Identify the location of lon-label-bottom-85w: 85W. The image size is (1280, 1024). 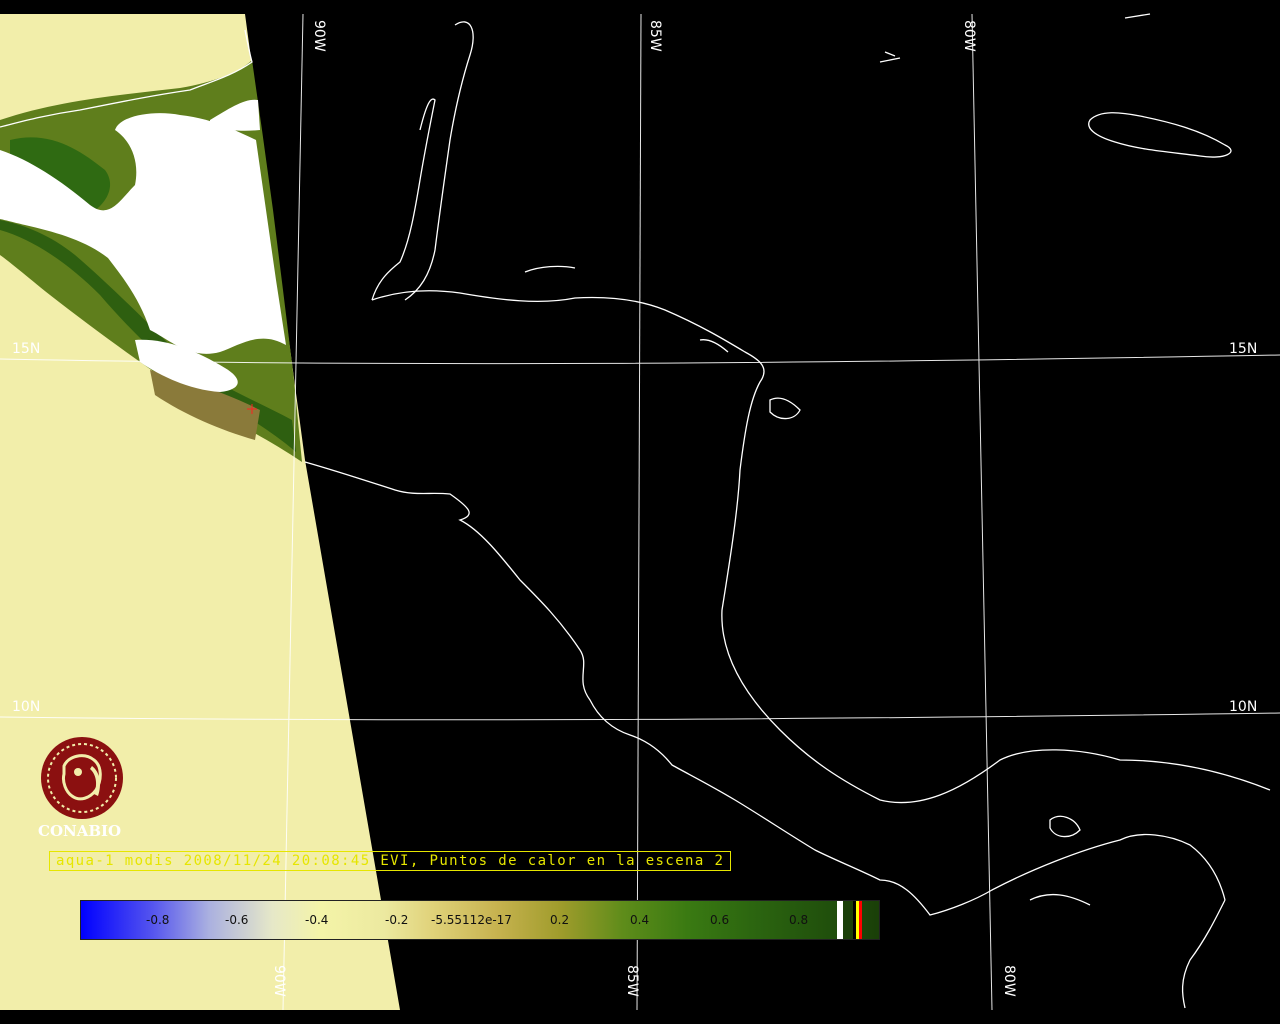
(632, 981).